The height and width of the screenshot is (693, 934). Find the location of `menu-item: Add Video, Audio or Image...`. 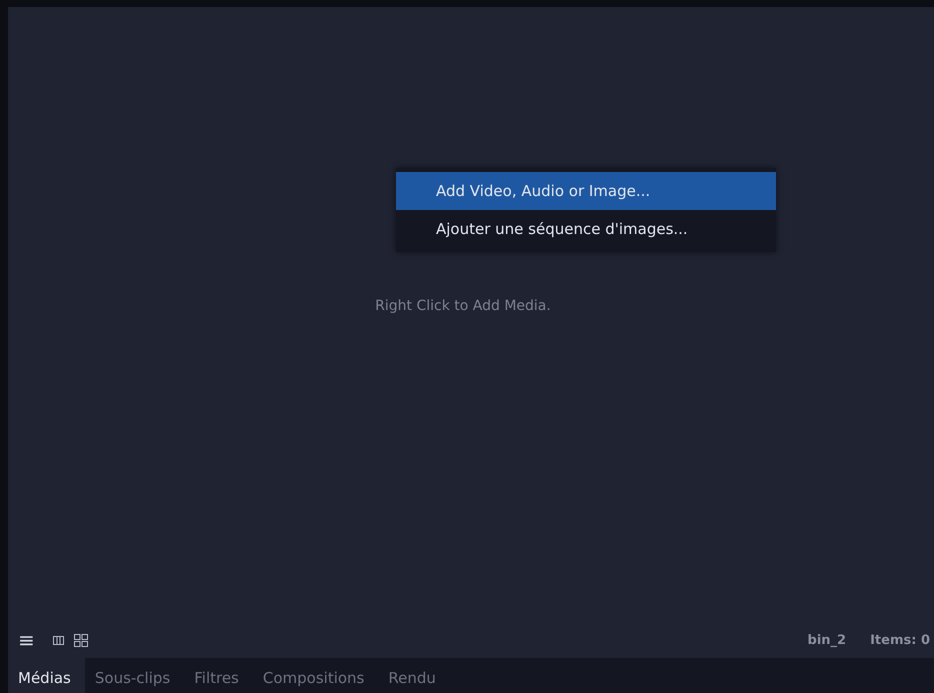

menu-item: Add Video, Audio or Image... is located at coordinates (586, 191).